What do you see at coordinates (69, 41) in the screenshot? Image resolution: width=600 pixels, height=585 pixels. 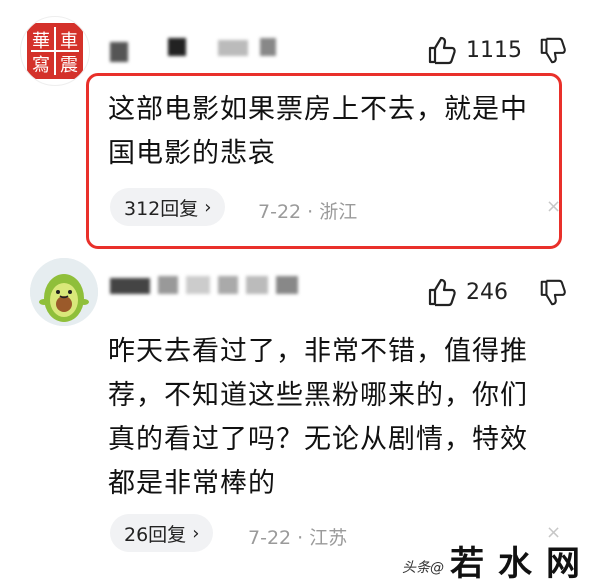 I see `svg-text: 車` at bounding box center [69, 41].